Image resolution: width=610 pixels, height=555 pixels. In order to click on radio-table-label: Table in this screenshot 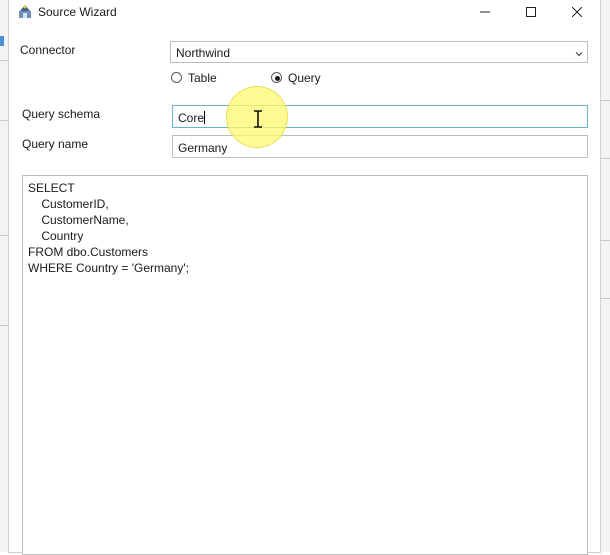, I will do `click(202, 78)`.